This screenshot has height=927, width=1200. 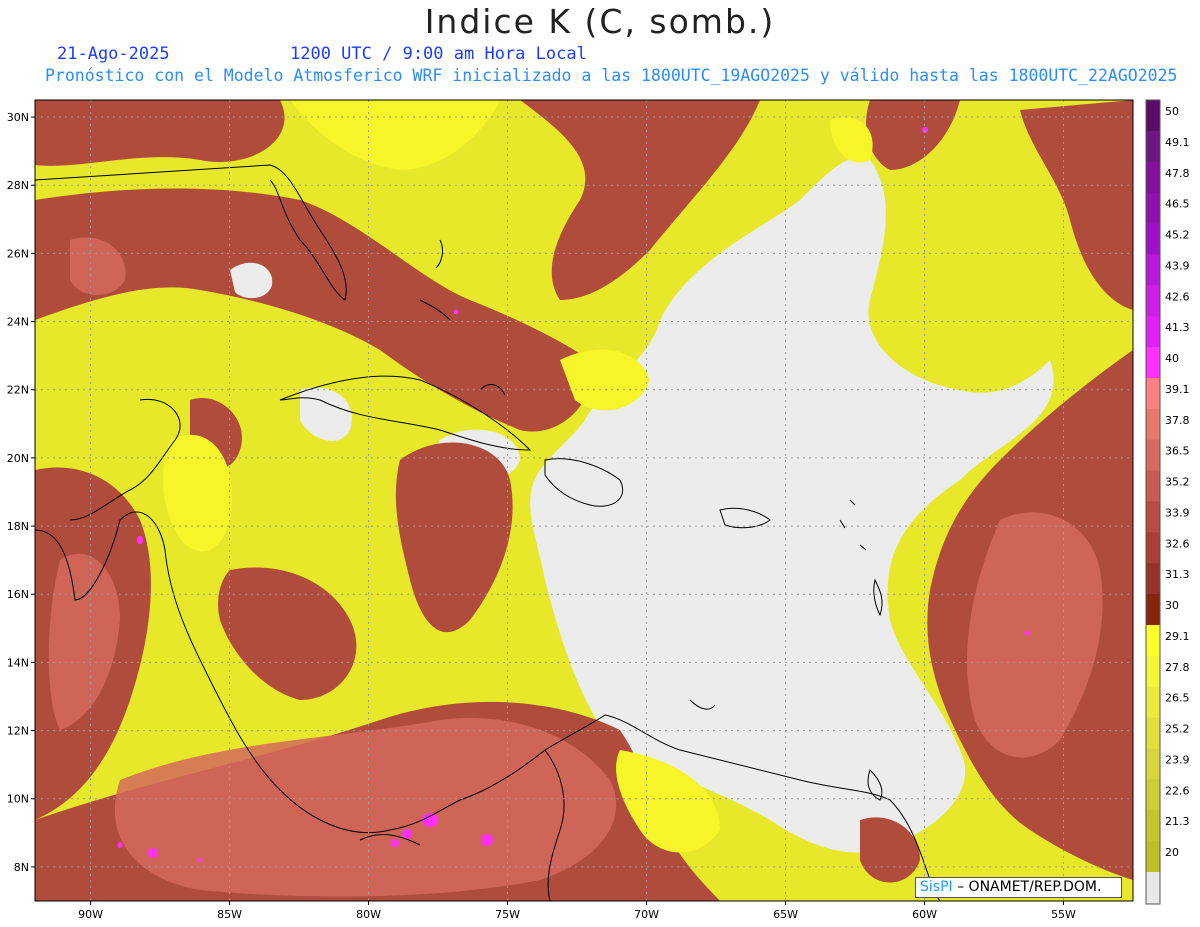 What do you see at coordinates (18, 458) in the screenshot?
I see `lat-label: 20N` at bounding box center [18, 458].